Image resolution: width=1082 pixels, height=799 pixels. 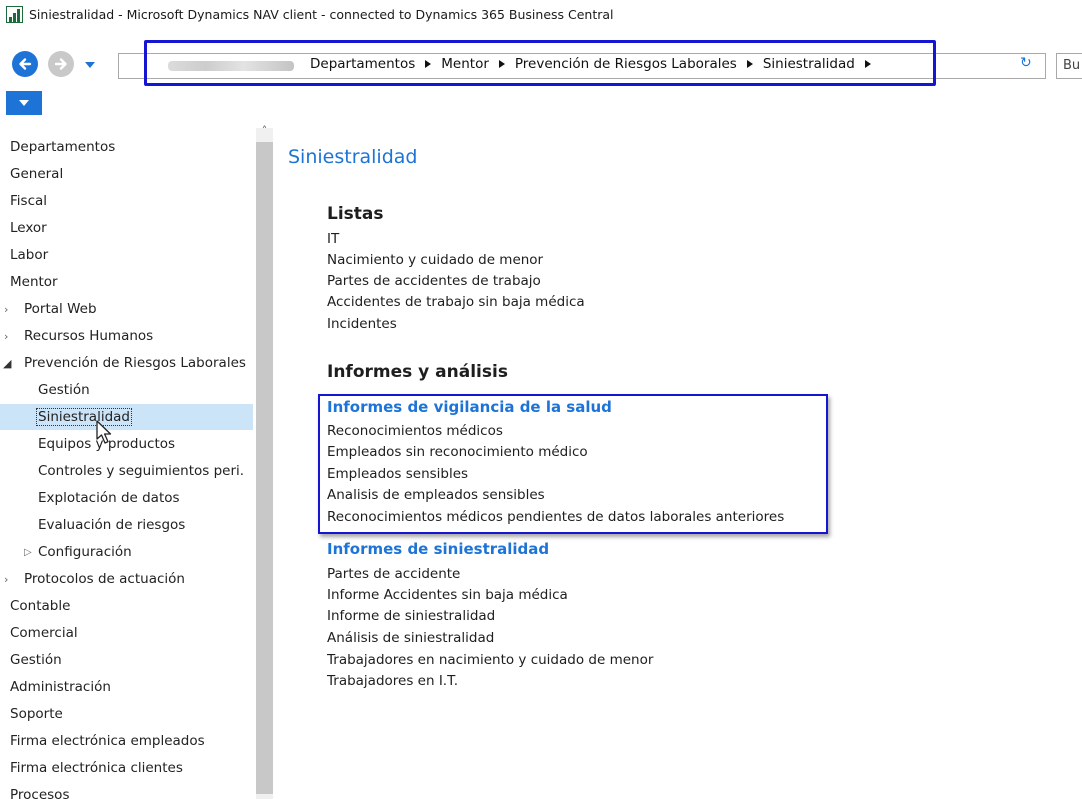 I want to click on report-link: Reconocimientos médicos, so click(x=415, y=431).